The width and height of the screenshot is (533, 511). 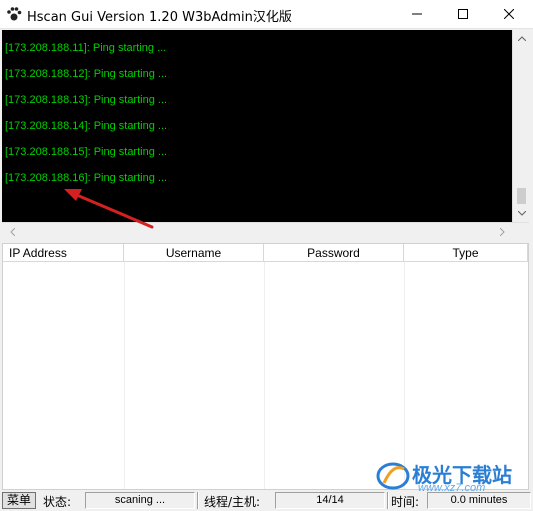 I want to click on maximize-icon, so click(x=463, y=14).